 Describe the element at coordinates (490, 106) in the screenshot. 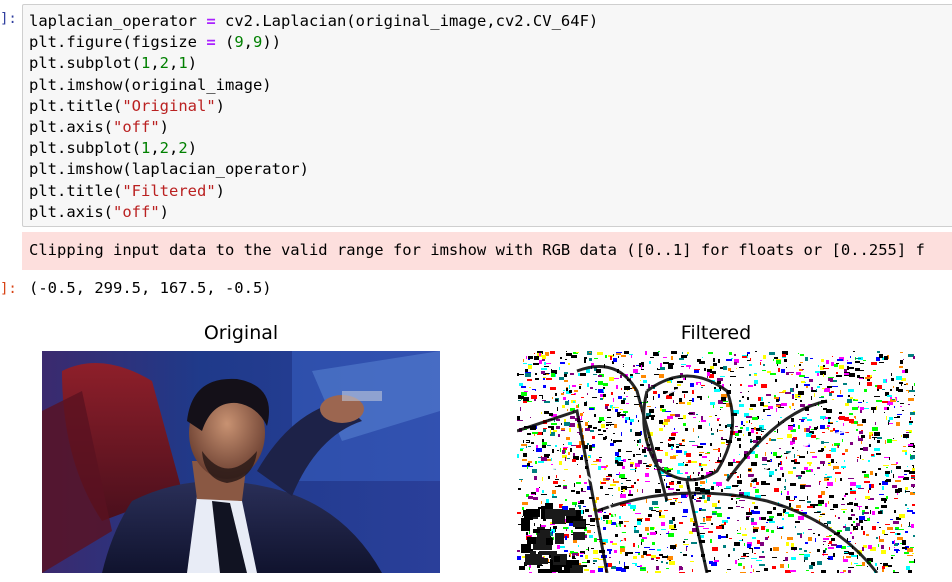

I see `code-line: plt.title("Original")` at that location.